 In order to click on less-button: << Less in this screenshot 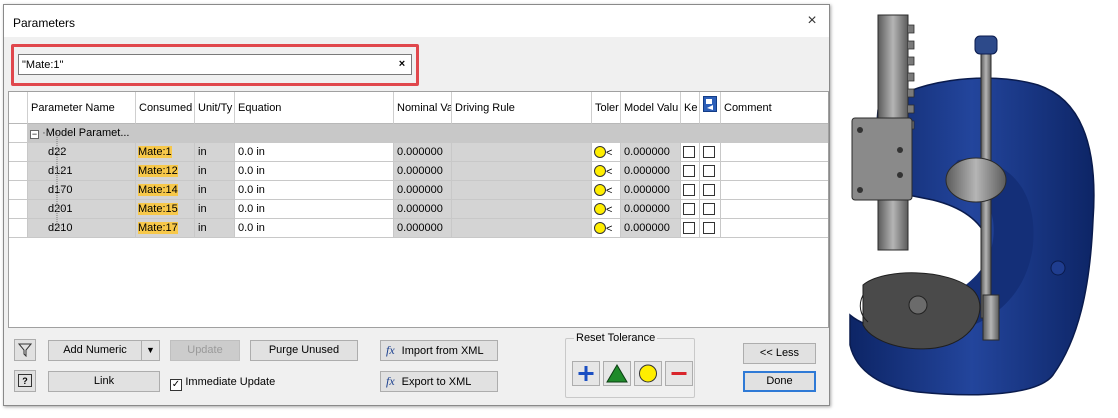, I will do `click(779, 353)`.